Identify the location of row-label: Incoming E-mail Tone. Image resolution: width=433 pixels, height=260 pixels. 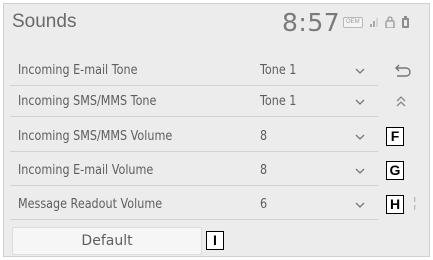
(78, 70).